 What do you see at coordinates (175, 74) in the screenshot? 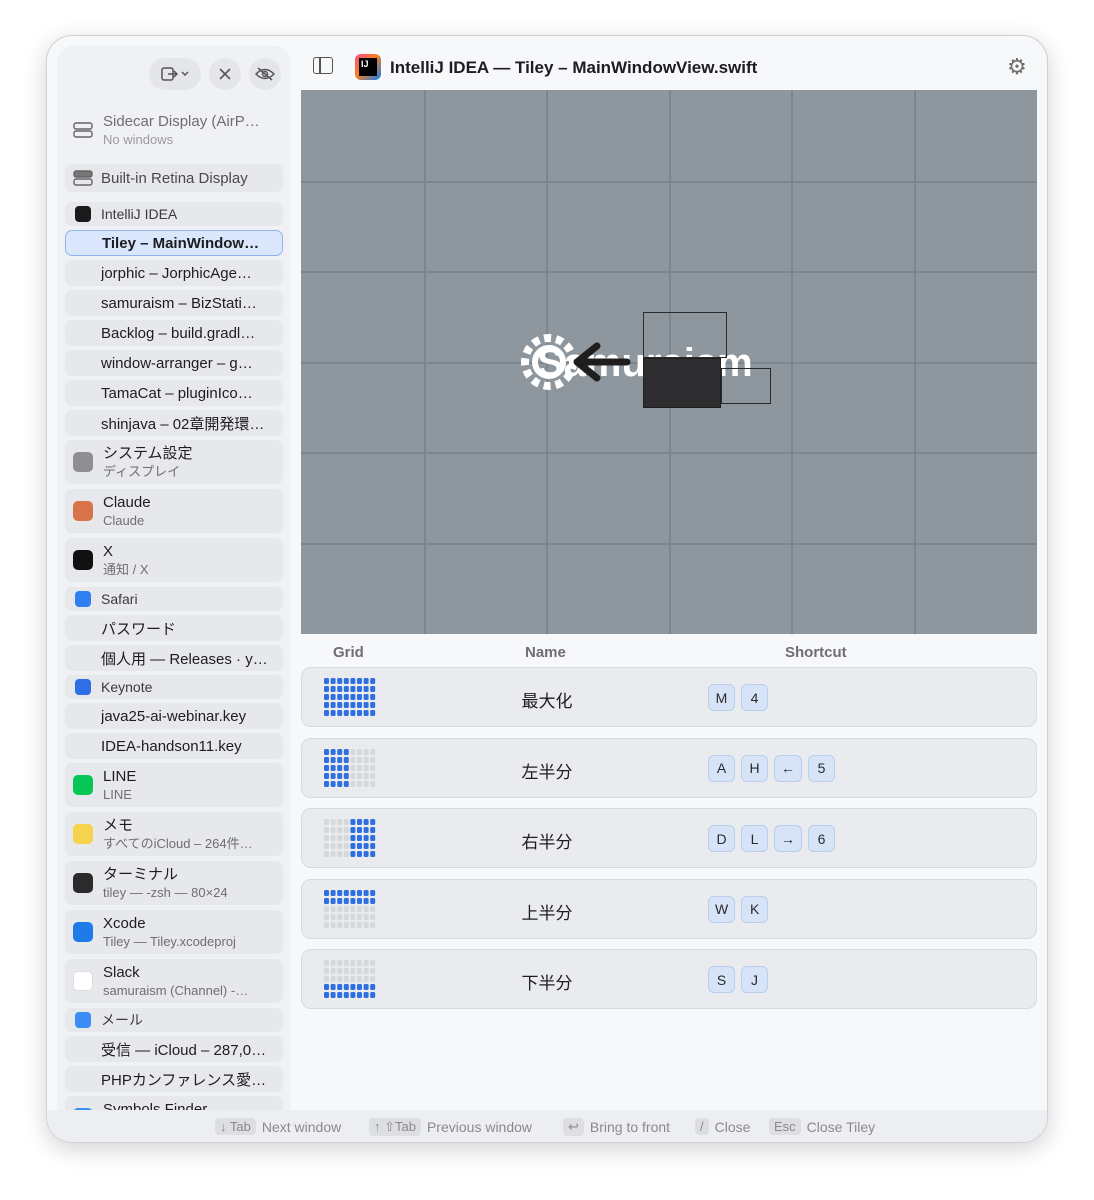
I see `move-to-display-button` at bounding box center [175, 74].